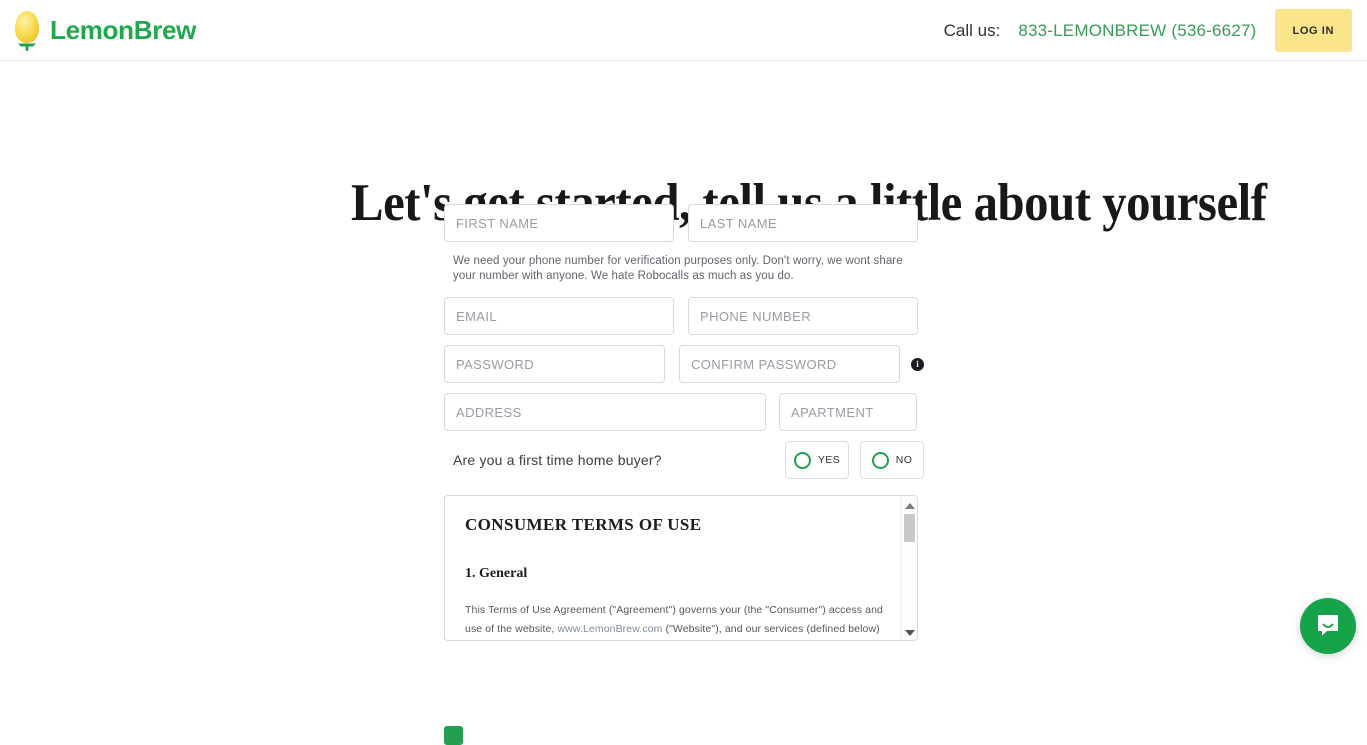  Describe the element at coordinates (909, 528) in the screenshot. I see `scrollbar-thumb` at that location.